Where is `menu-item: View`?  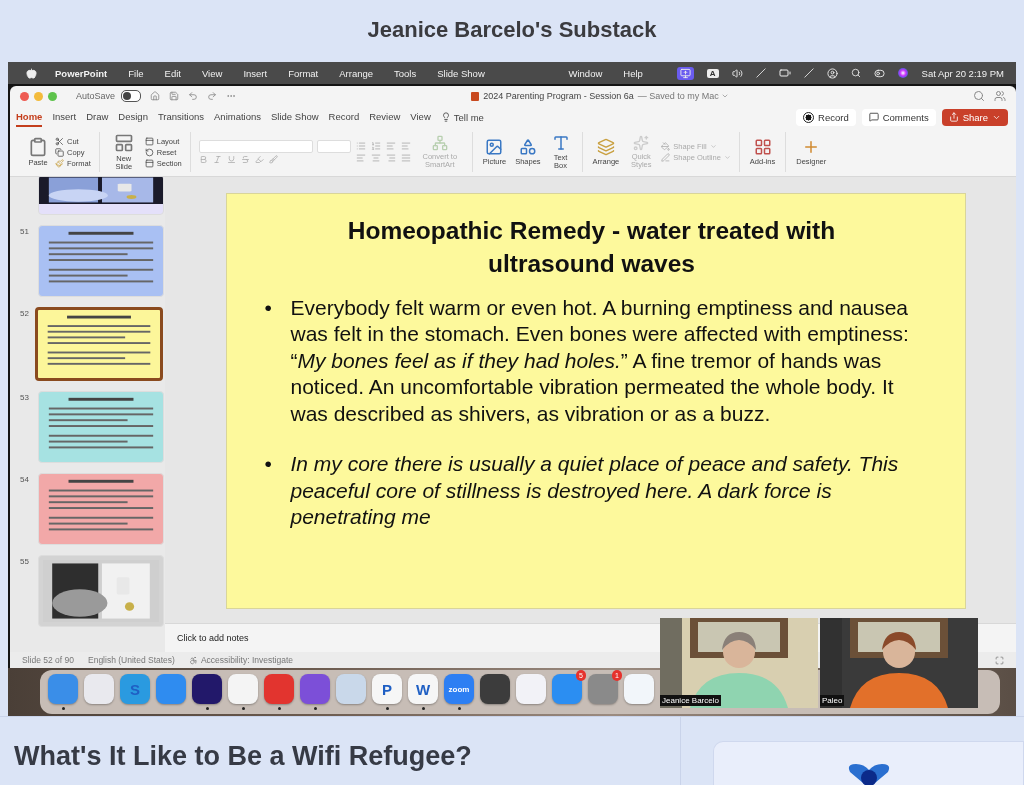 menu-item: View is located at coordinates (212, 73).